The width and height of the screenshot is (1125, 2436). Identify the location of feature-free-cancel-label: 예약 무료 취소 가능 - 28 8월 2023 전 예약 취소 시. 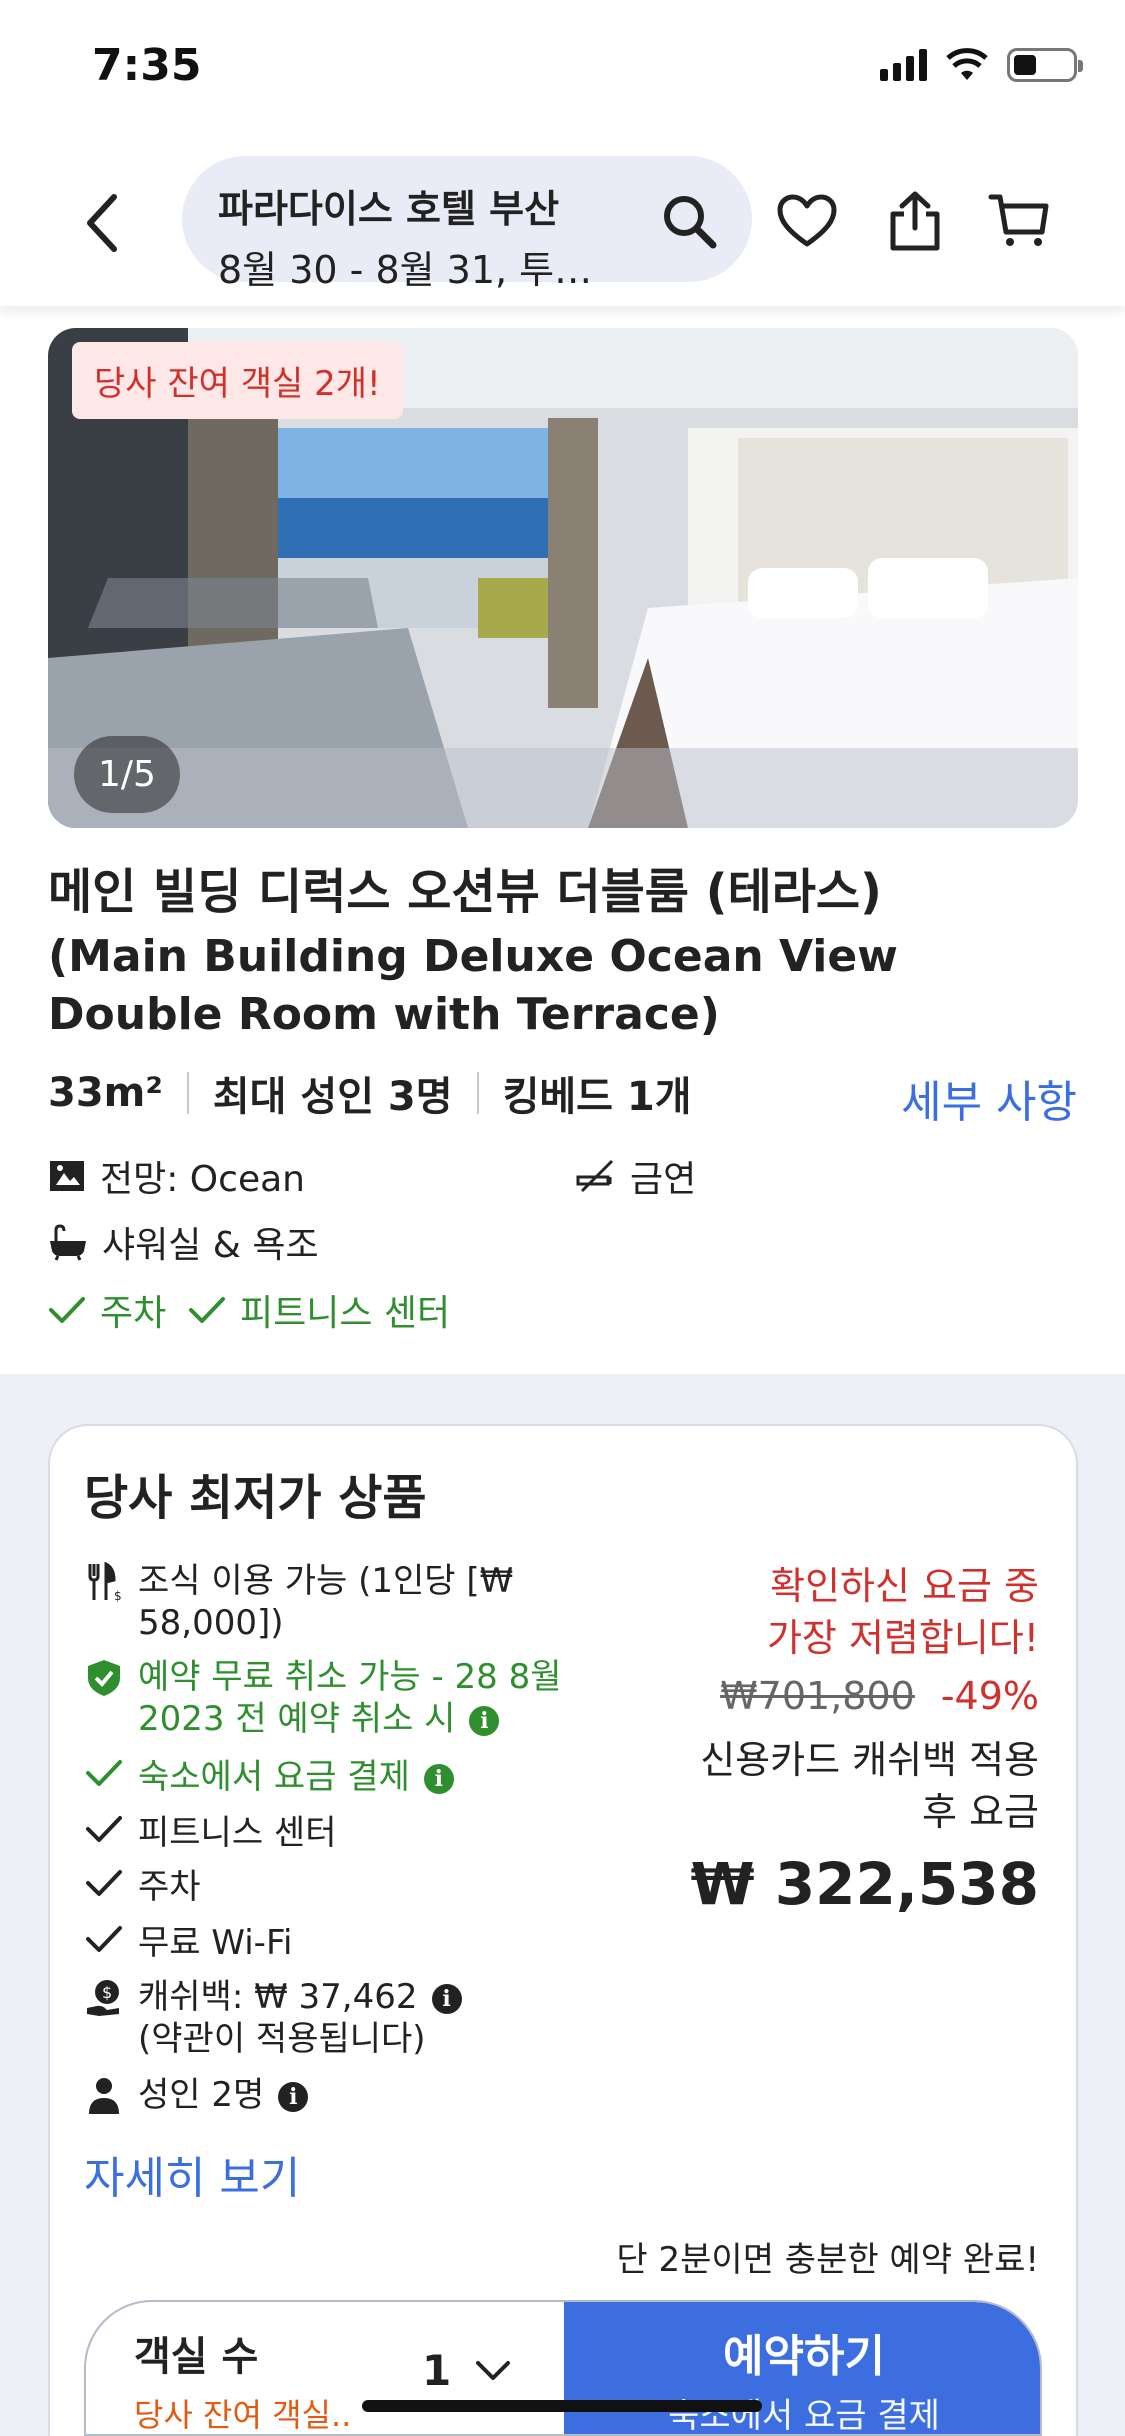
(350, 1698).